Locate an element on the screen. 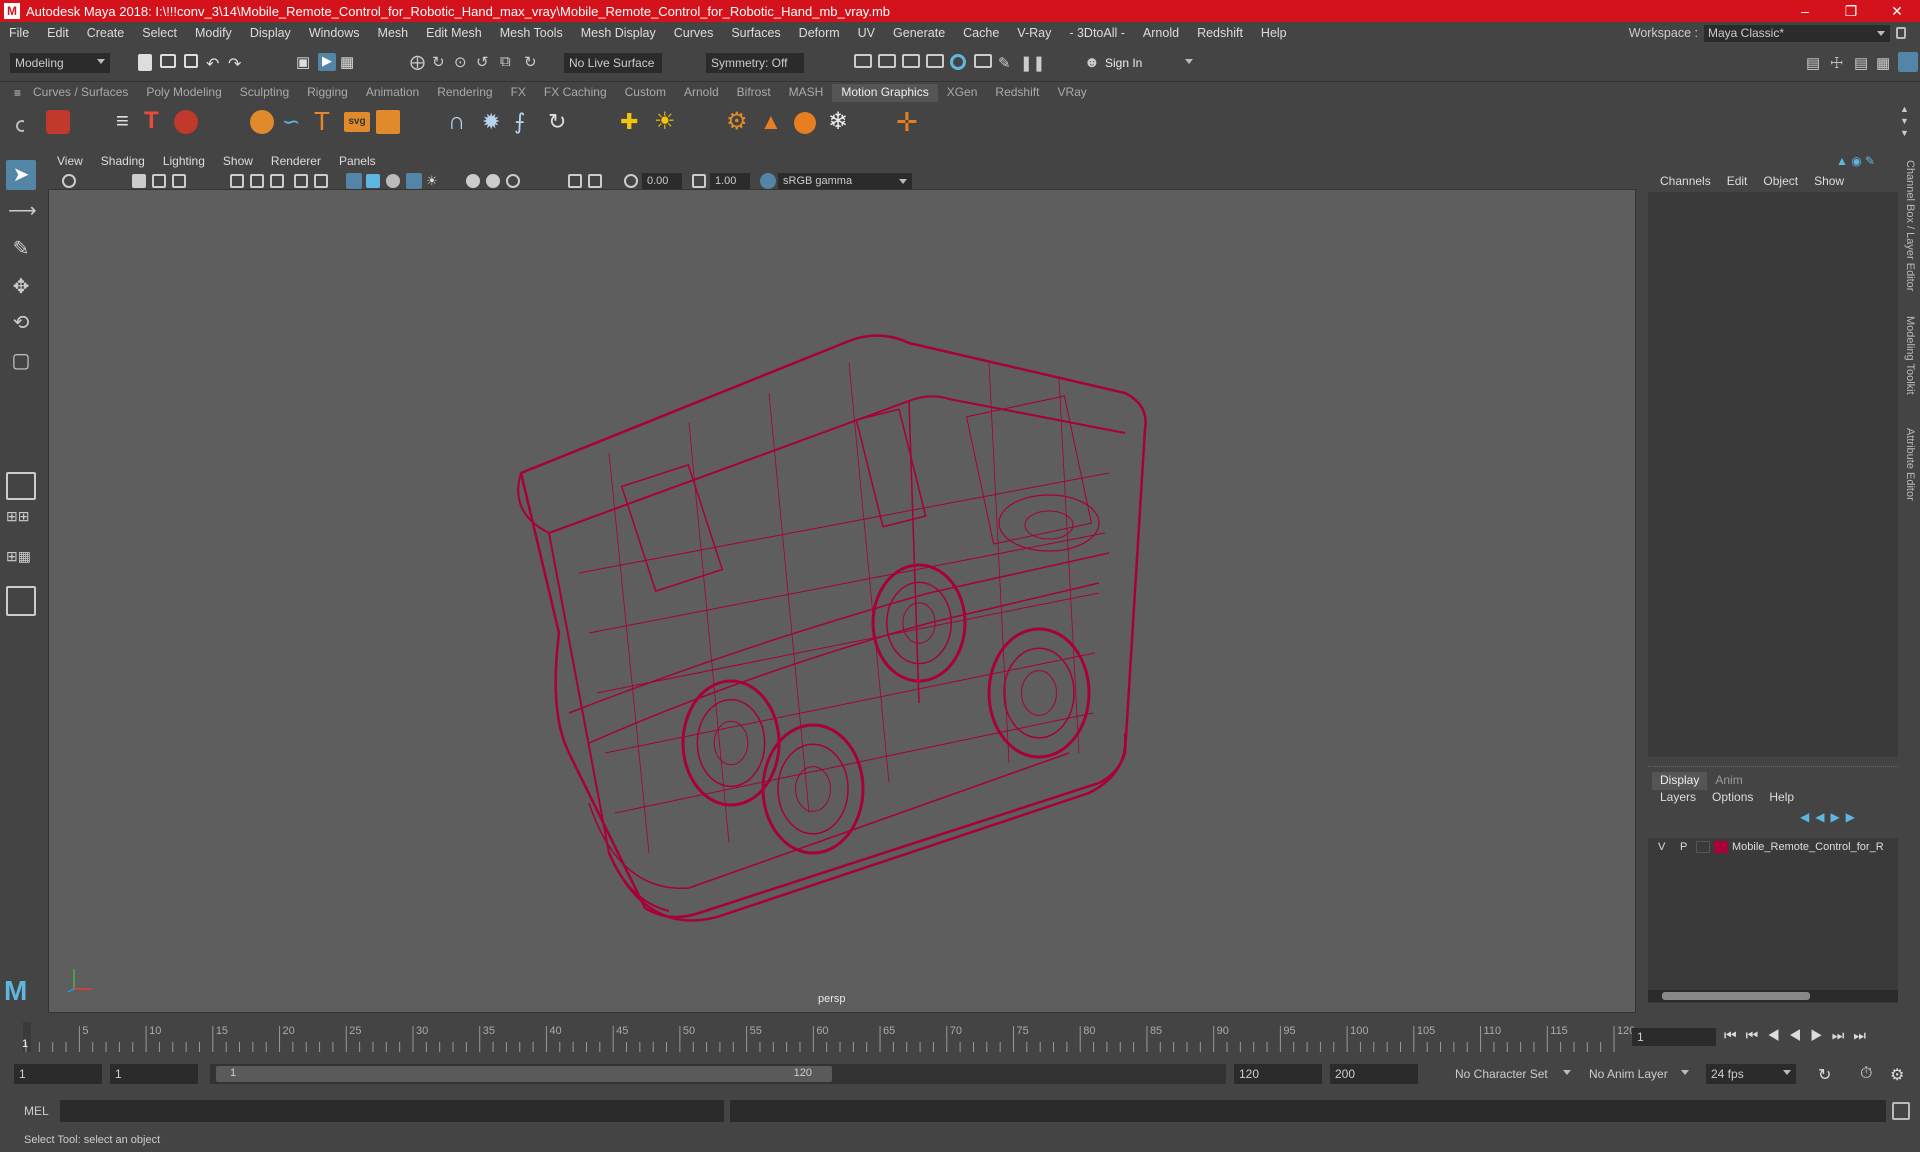 The width and height of the screenshot is (1920, 1152). layer-visibility-toggle: V is located at coordinates (1661, 847).